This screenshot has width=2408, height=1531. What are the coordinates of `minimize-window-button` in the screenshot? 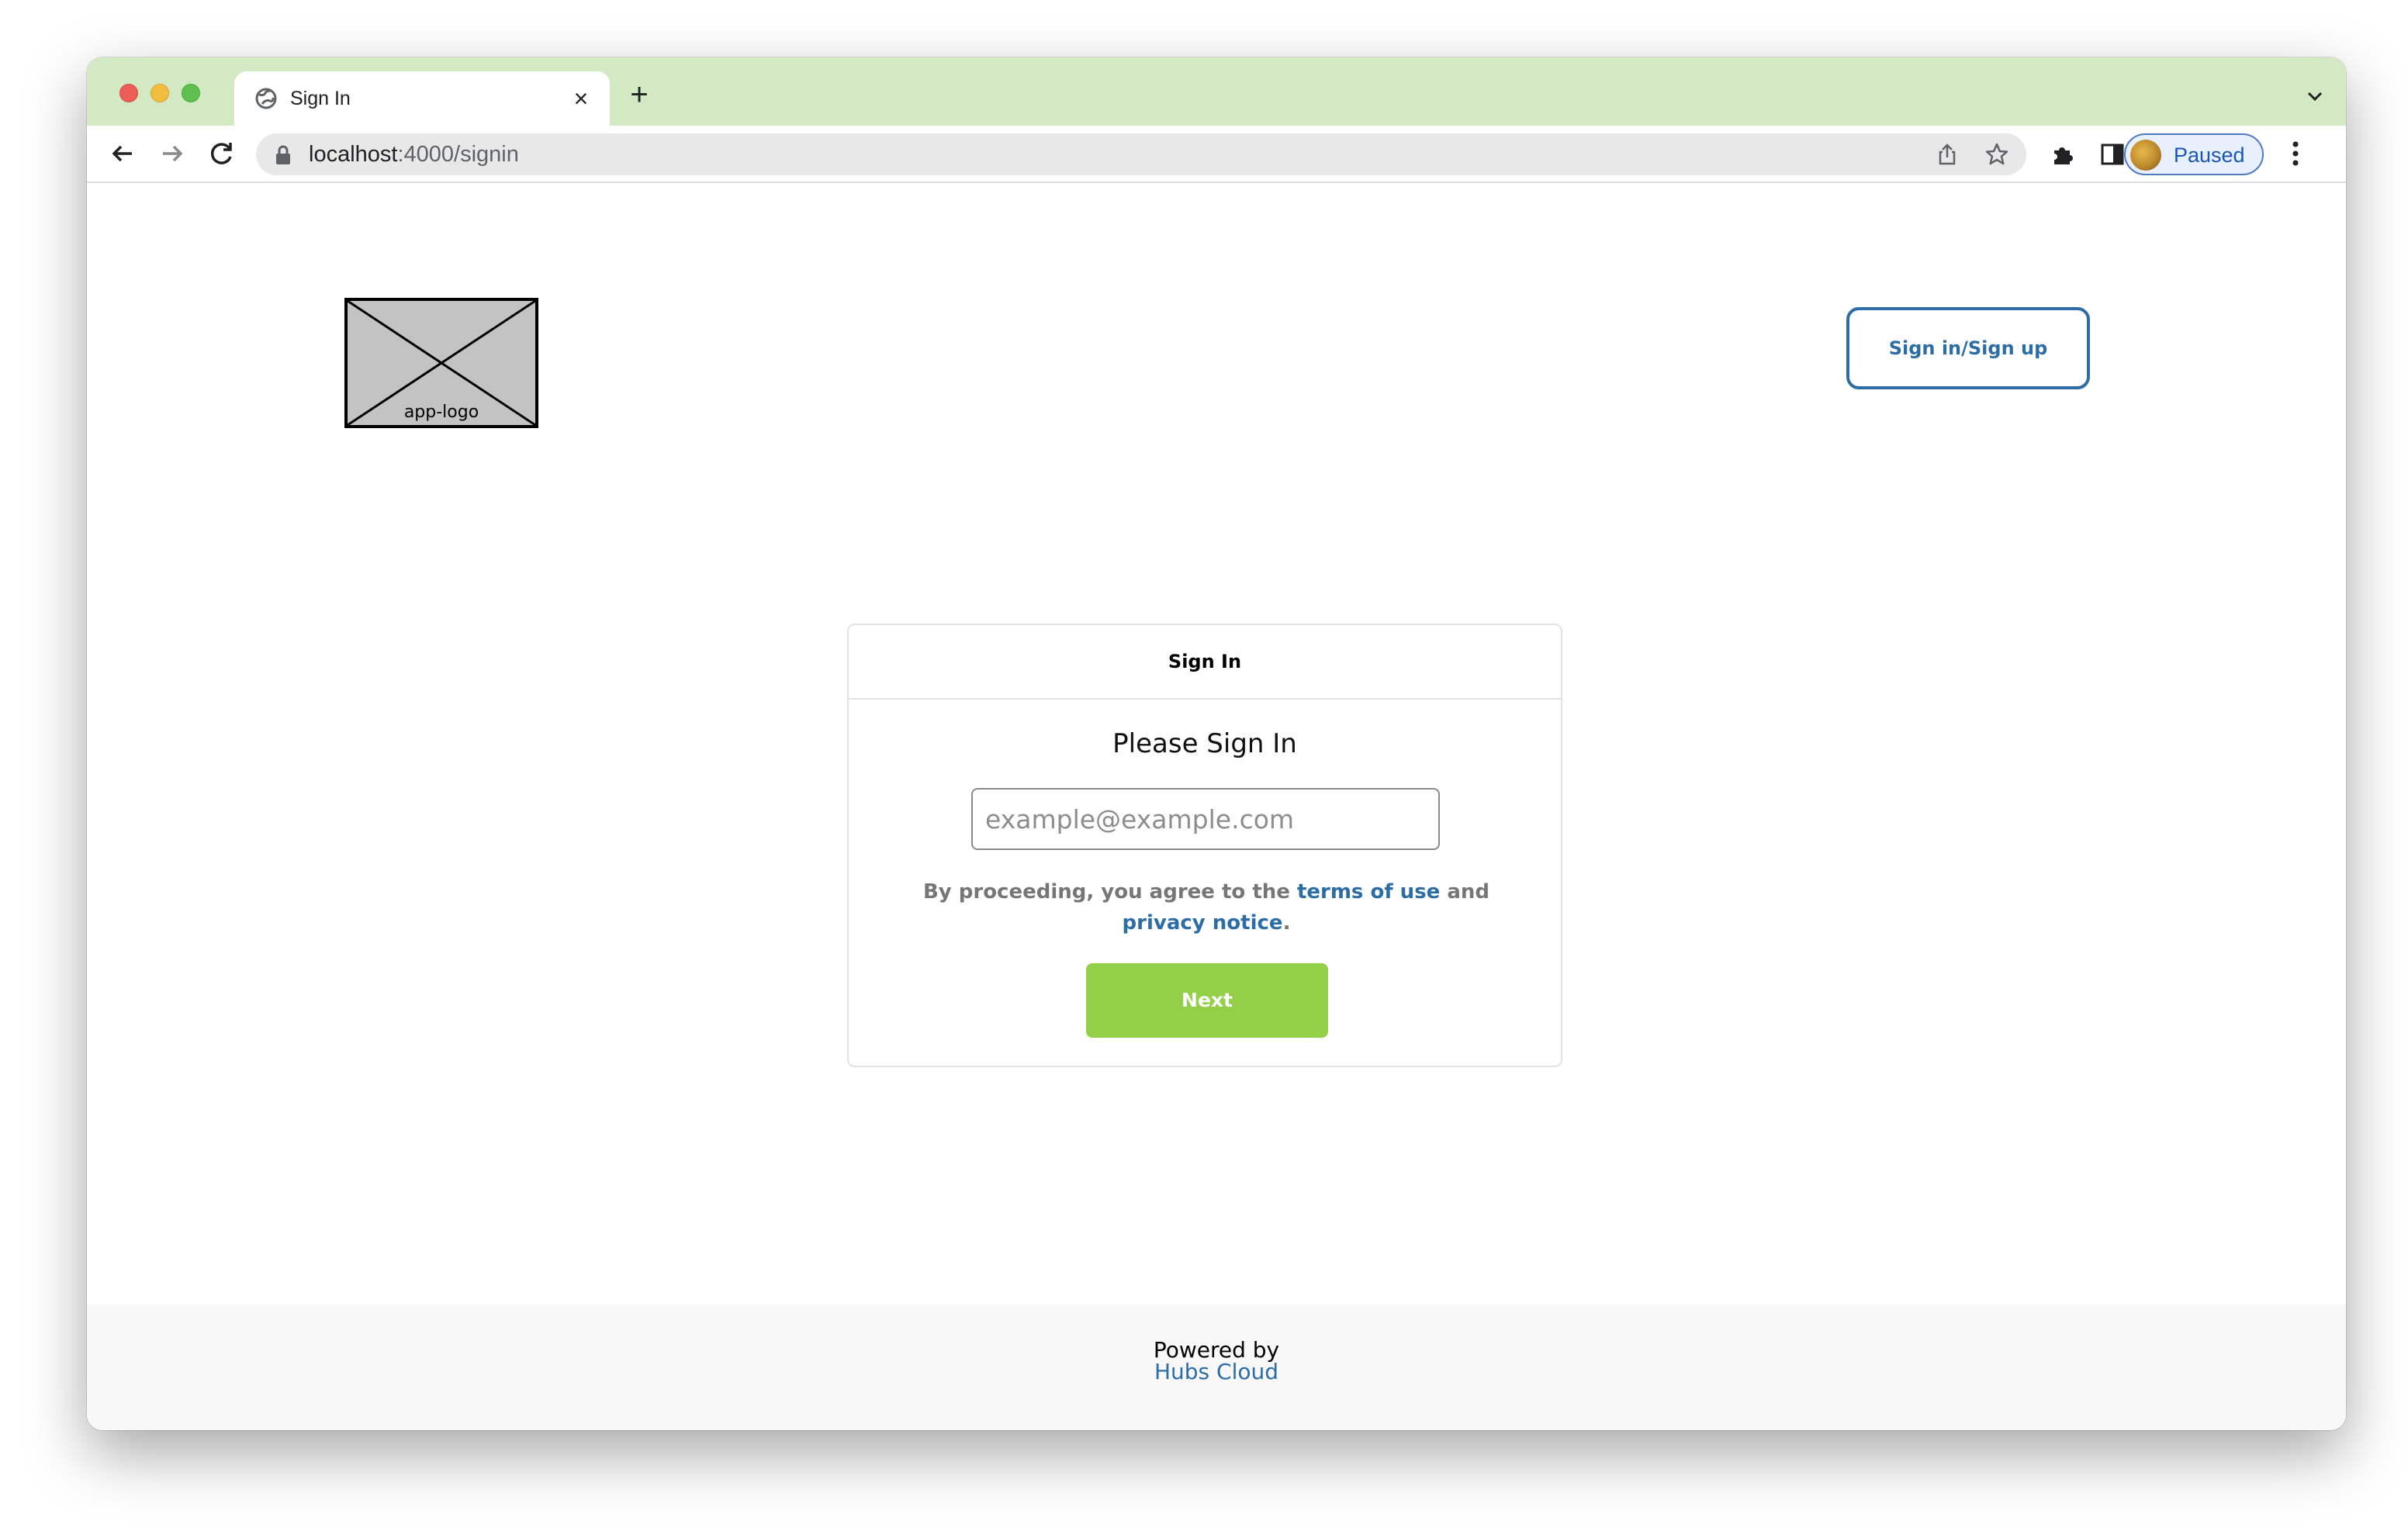 It's located at (159, 93).